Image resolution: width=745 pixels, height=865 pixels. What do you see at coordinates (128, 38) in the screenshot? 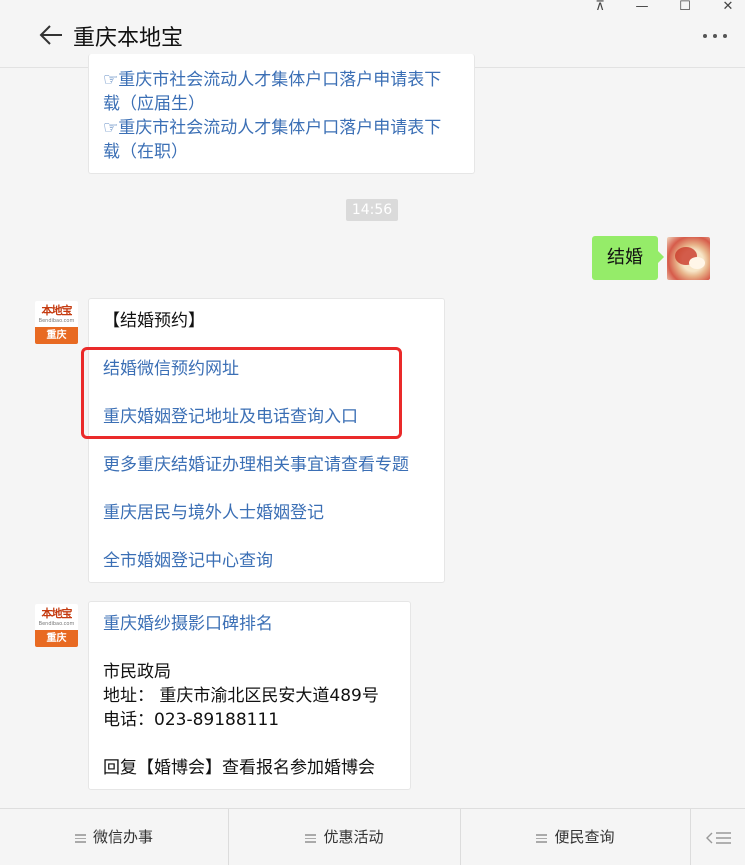
I see `chat-title: 重庆本地宝` at bounding box center [128, 38].